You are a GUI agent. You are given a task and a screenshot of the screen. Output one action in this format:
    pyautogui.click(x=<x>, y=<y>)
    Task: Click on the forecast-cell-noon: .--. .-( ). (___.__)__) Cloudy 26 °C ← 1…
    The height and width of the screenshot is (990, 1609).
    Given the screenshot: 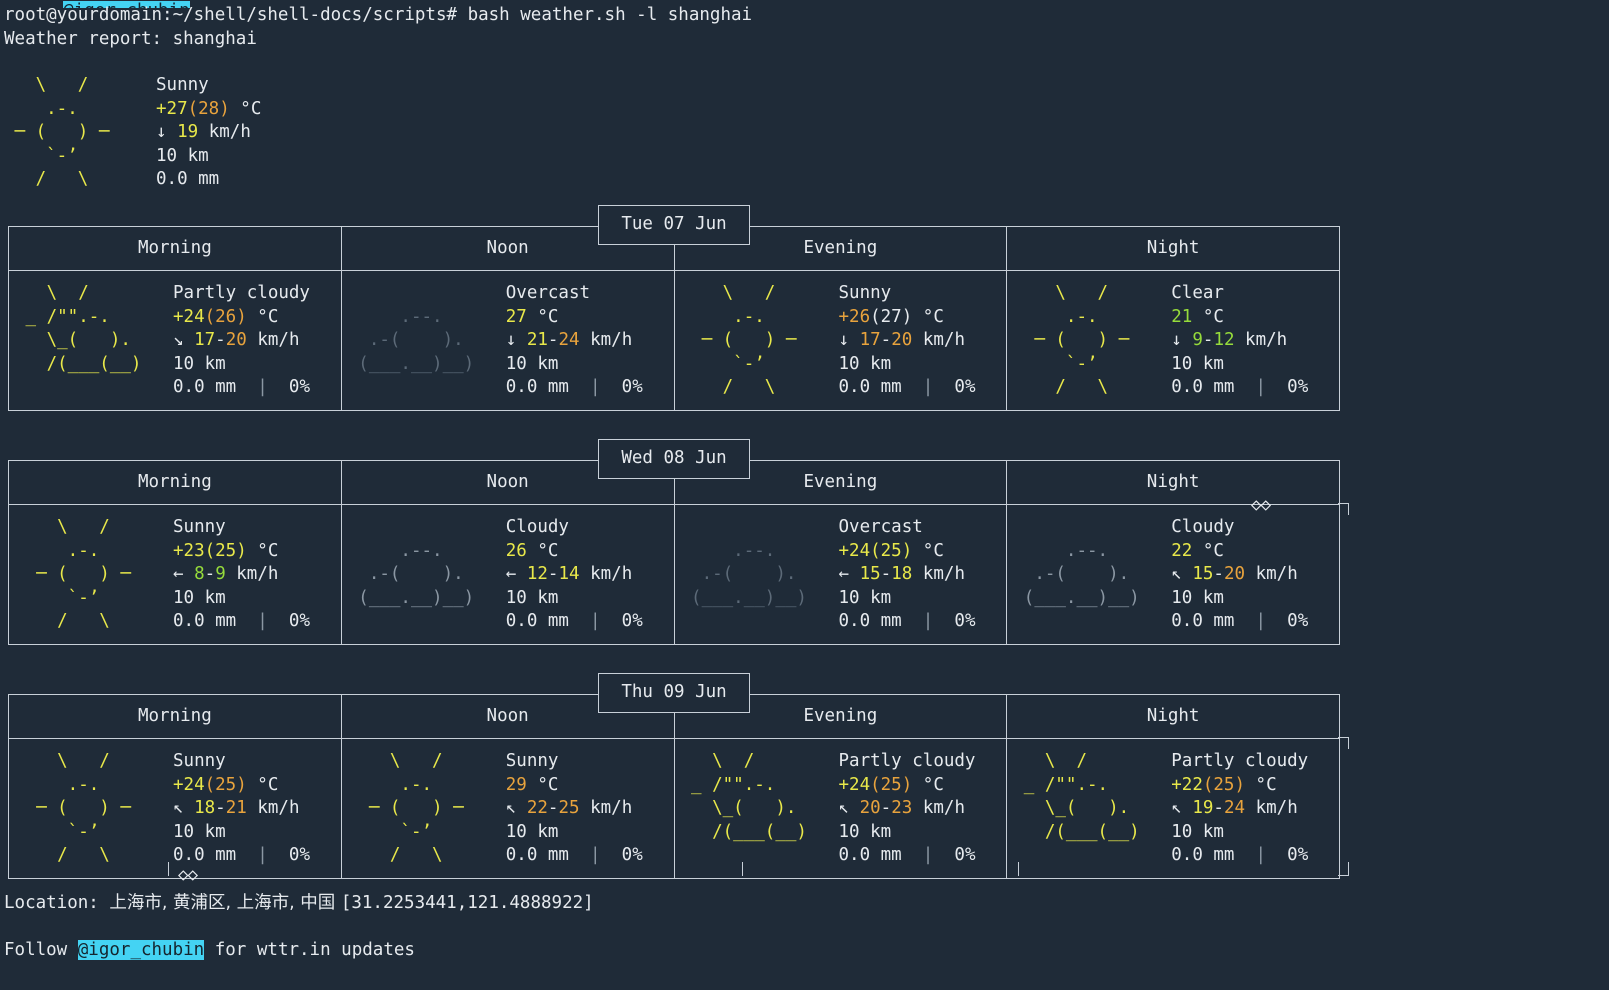 What is the action you would take?
    pyautogui.click(x=508, y=574)
    